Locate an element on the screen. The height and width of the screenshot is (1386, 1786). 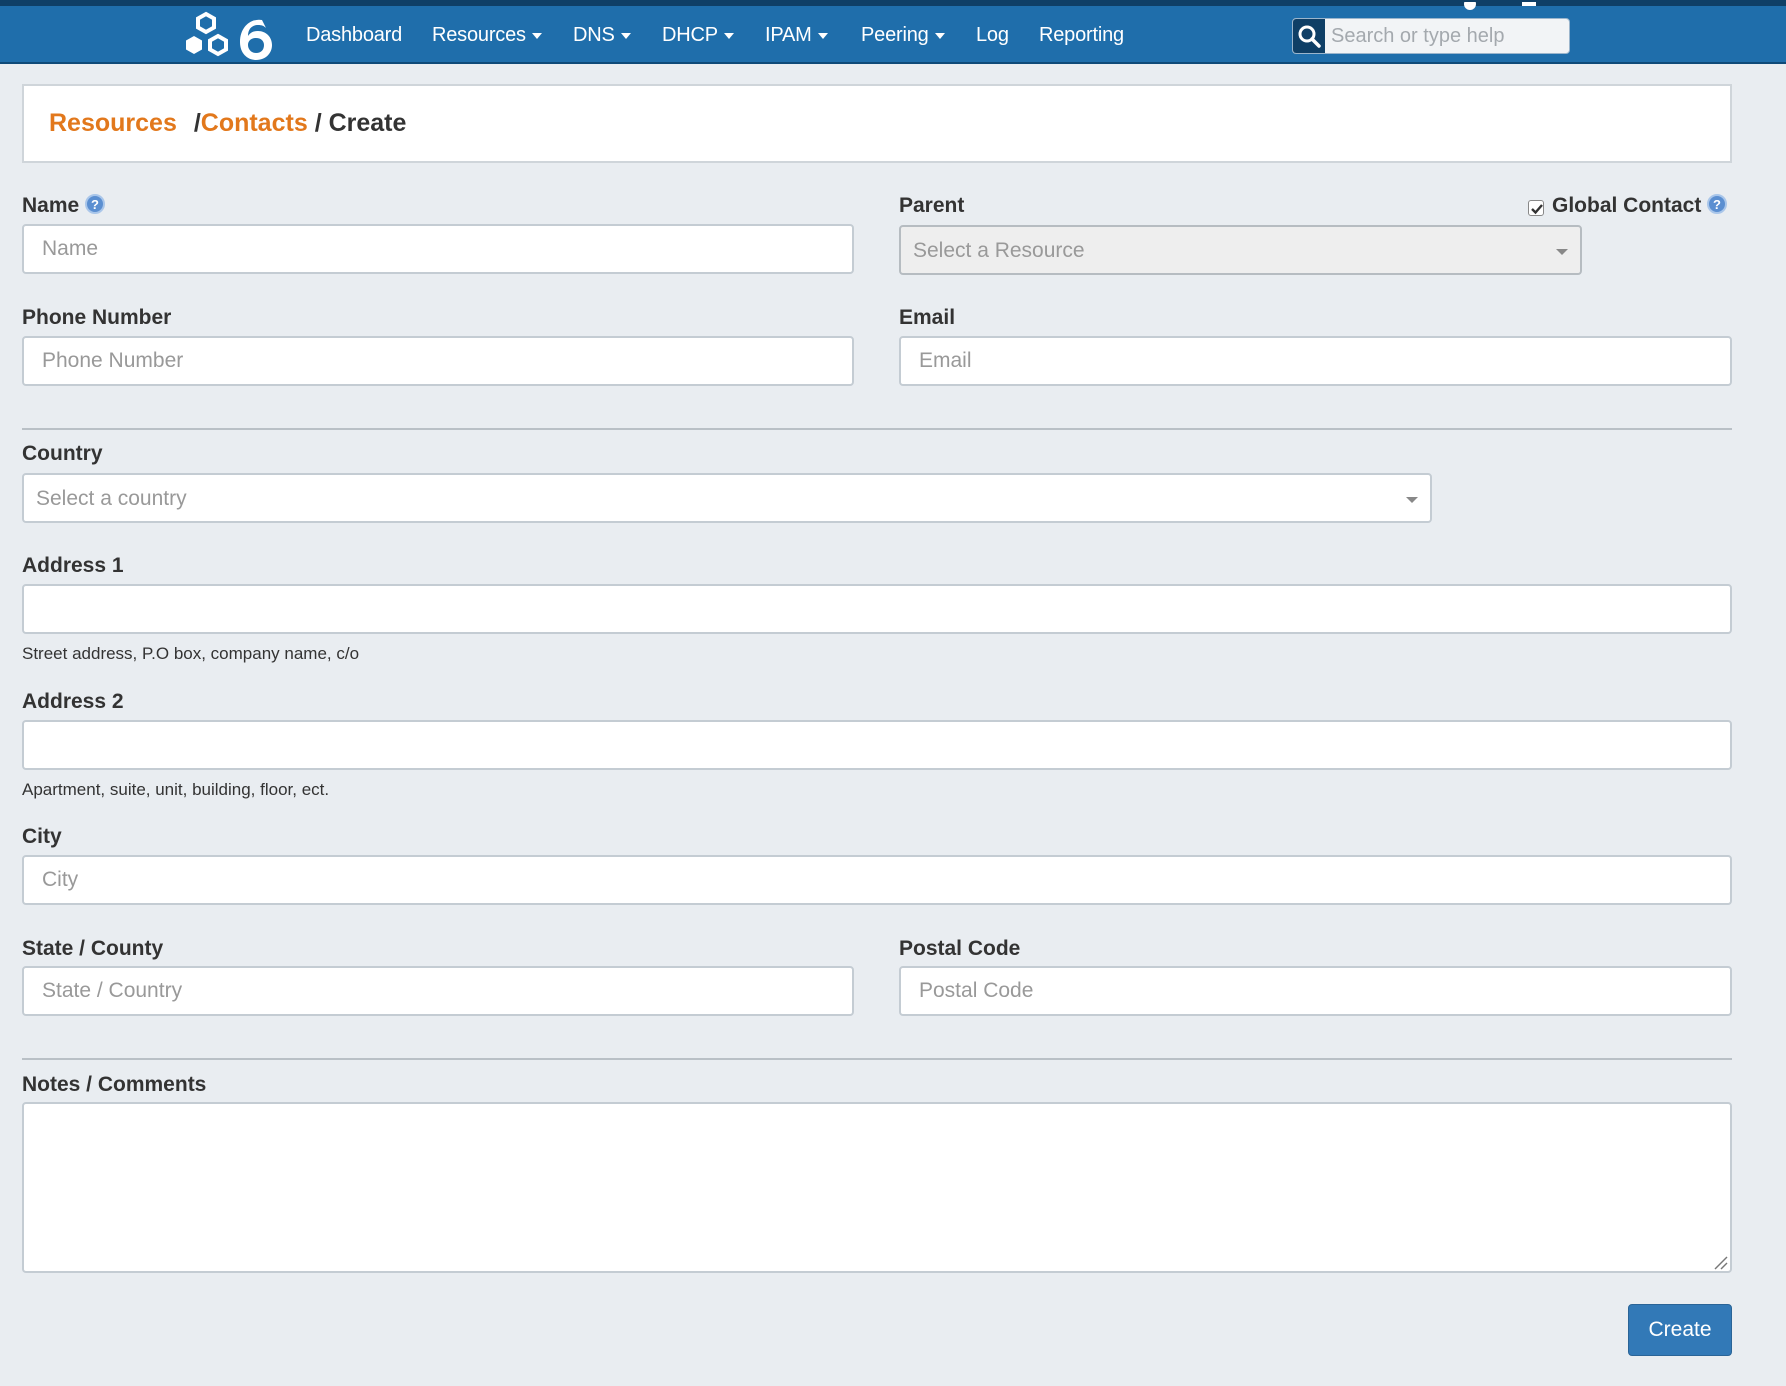
nav-reporting: Reporting is located at coordinates (1081, 35).